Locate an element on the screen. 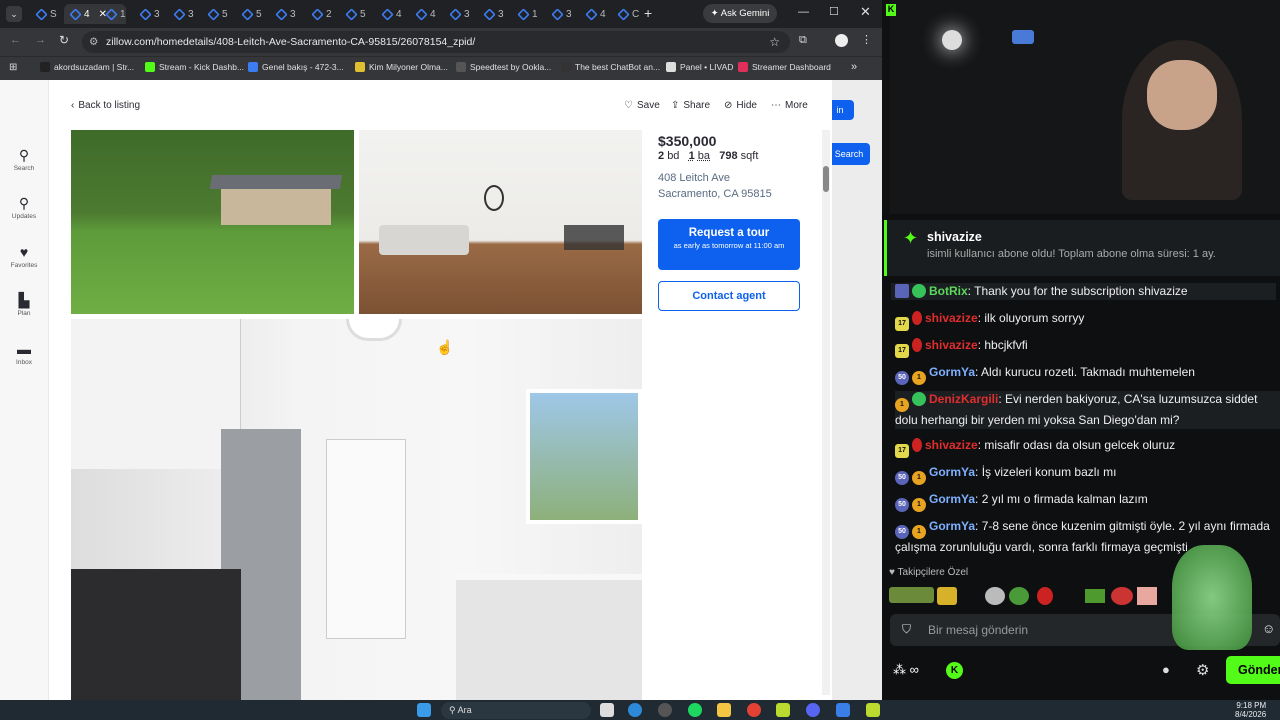 Image resolution: width=1280 pixels, height=720 pixels. photo-exterior is located at coordinates (212, 222).